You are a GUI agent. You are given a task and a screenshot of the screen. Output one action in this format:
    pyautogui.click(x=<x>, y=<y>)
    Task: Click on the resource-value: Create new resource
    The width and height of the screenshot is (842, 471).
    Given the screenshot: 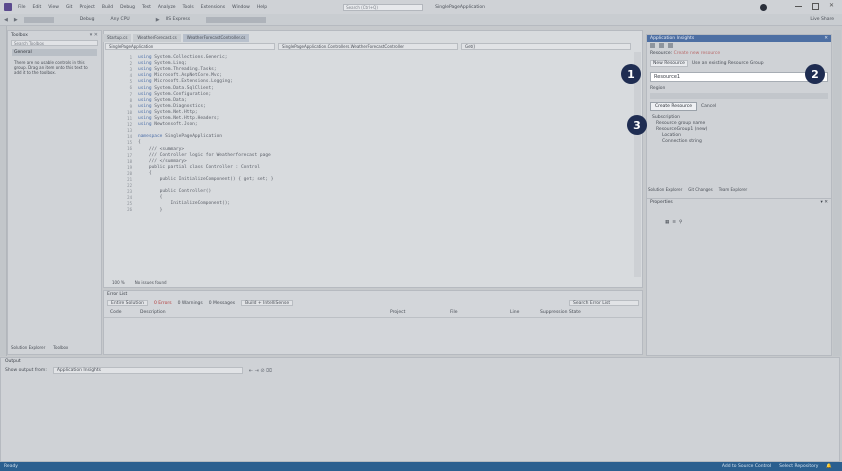 What is the action you would take?
    pyautogui.click(x=697, y=53)
    